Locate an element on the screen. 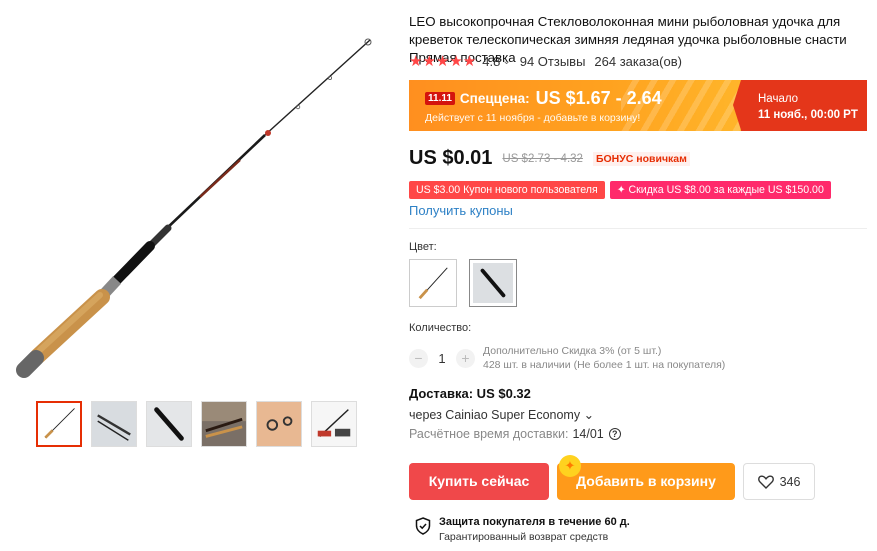 This screenshot has height=551, width=877. sale-price: US $1.67 - 2.64 is located at coordinates (598, 98).